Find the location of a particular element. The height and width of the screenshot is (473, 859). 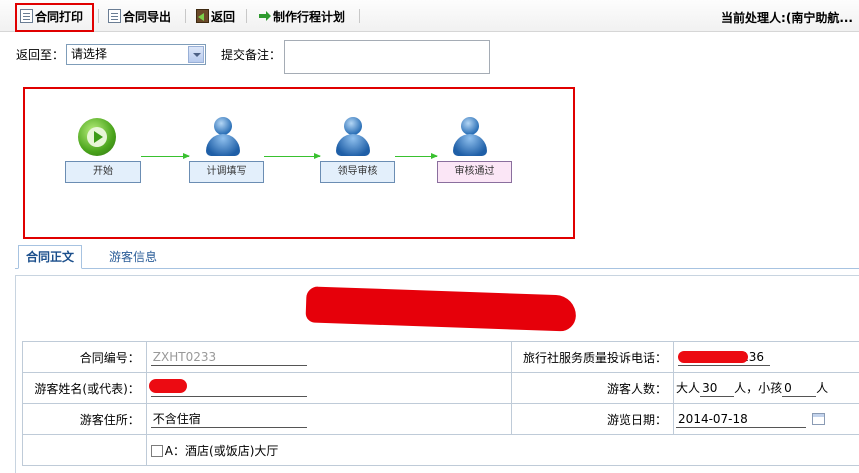

empty-cell is located at coordinates (84, 450).